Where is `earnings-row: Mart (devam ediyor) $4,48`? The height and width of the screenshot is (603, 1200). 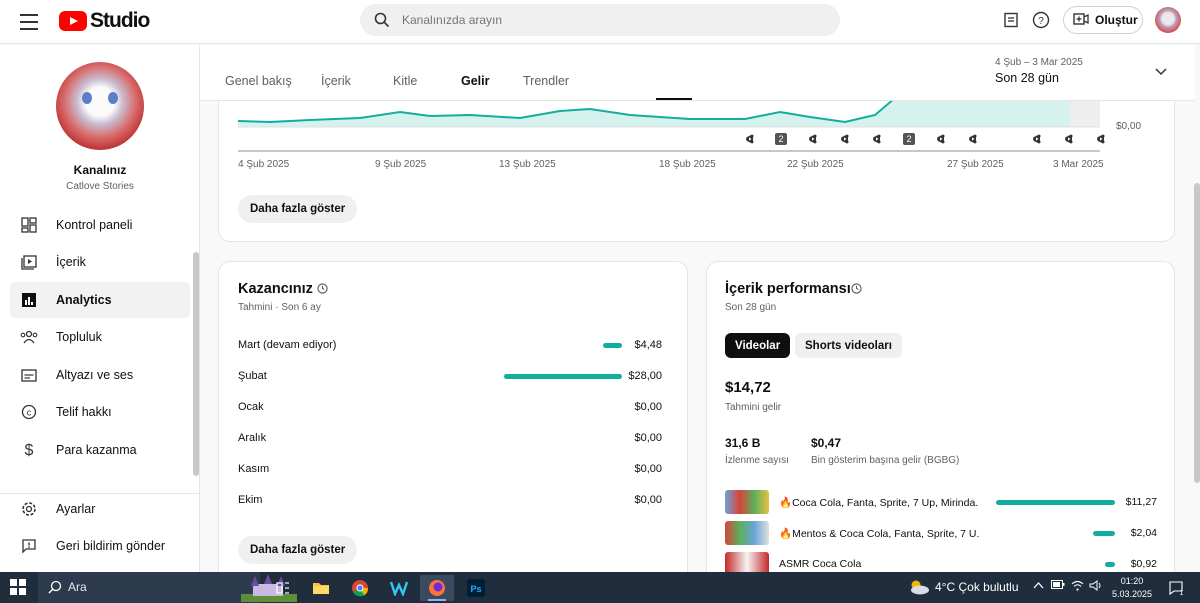 earnings-row: Mart (devam ediyor) $4,48 is located at coordinates (450, 347).